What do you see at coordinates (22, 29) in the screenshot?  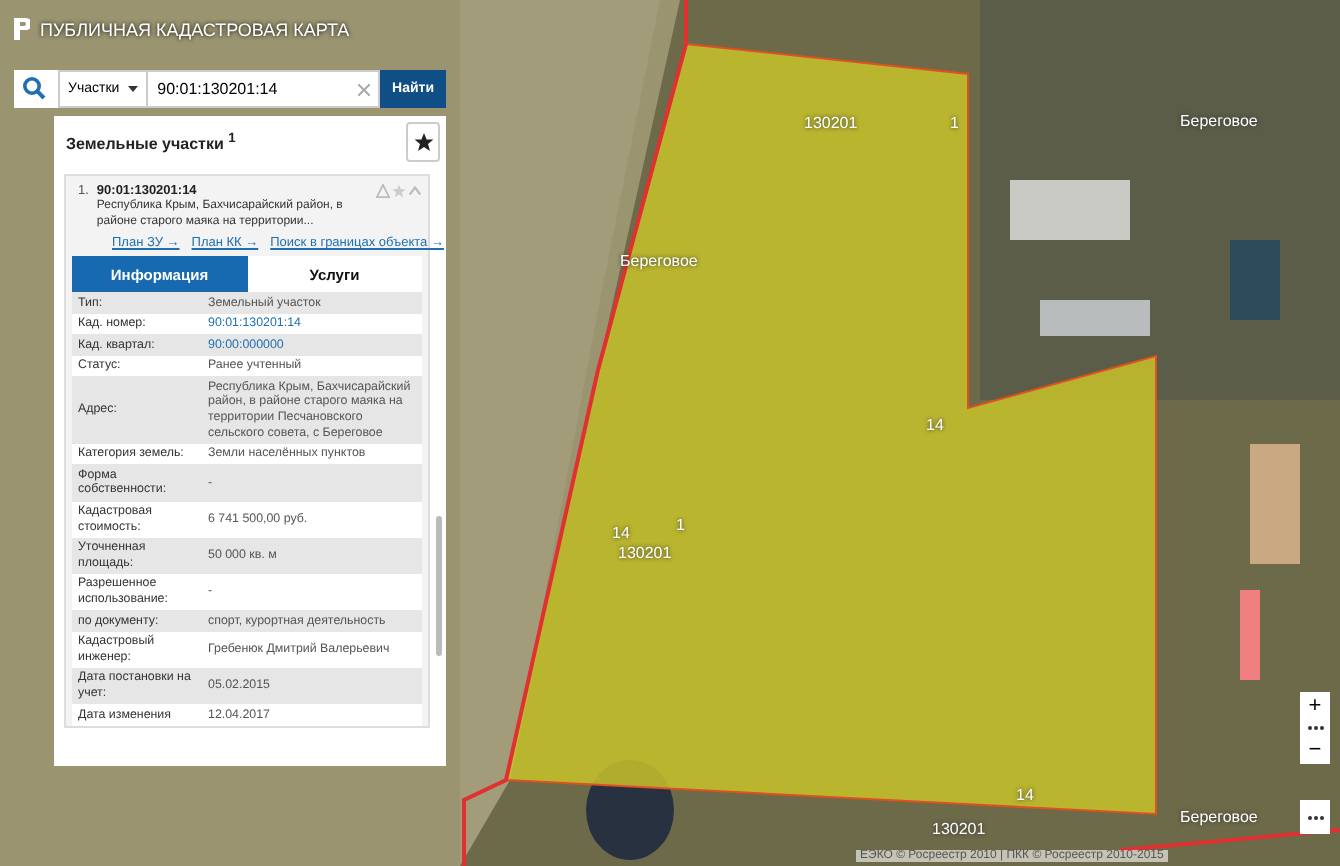 I see `logo-icon` at bounding box center [22, 29].